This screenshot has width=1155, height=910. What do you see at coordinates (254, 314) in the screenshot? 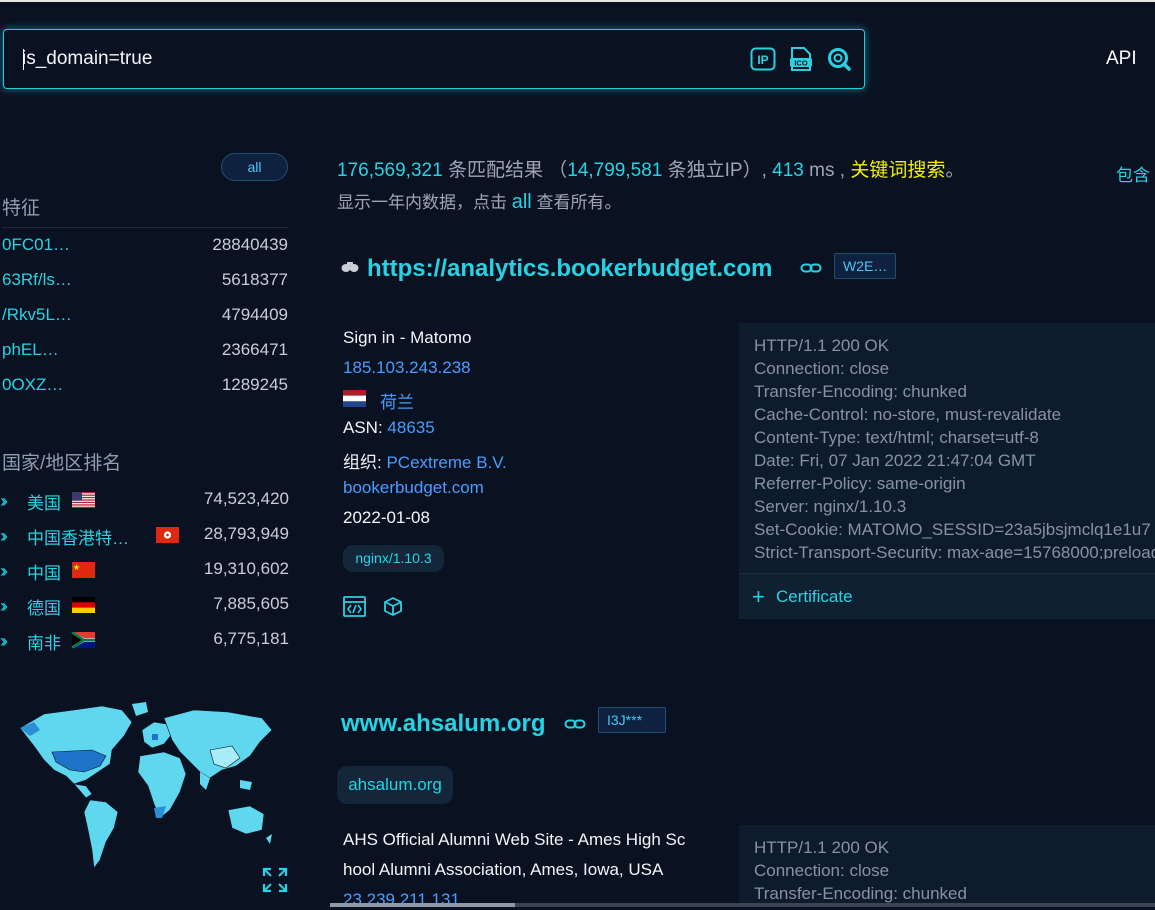
I see `feature-count: 4794409` at bounding box center [254, 314].